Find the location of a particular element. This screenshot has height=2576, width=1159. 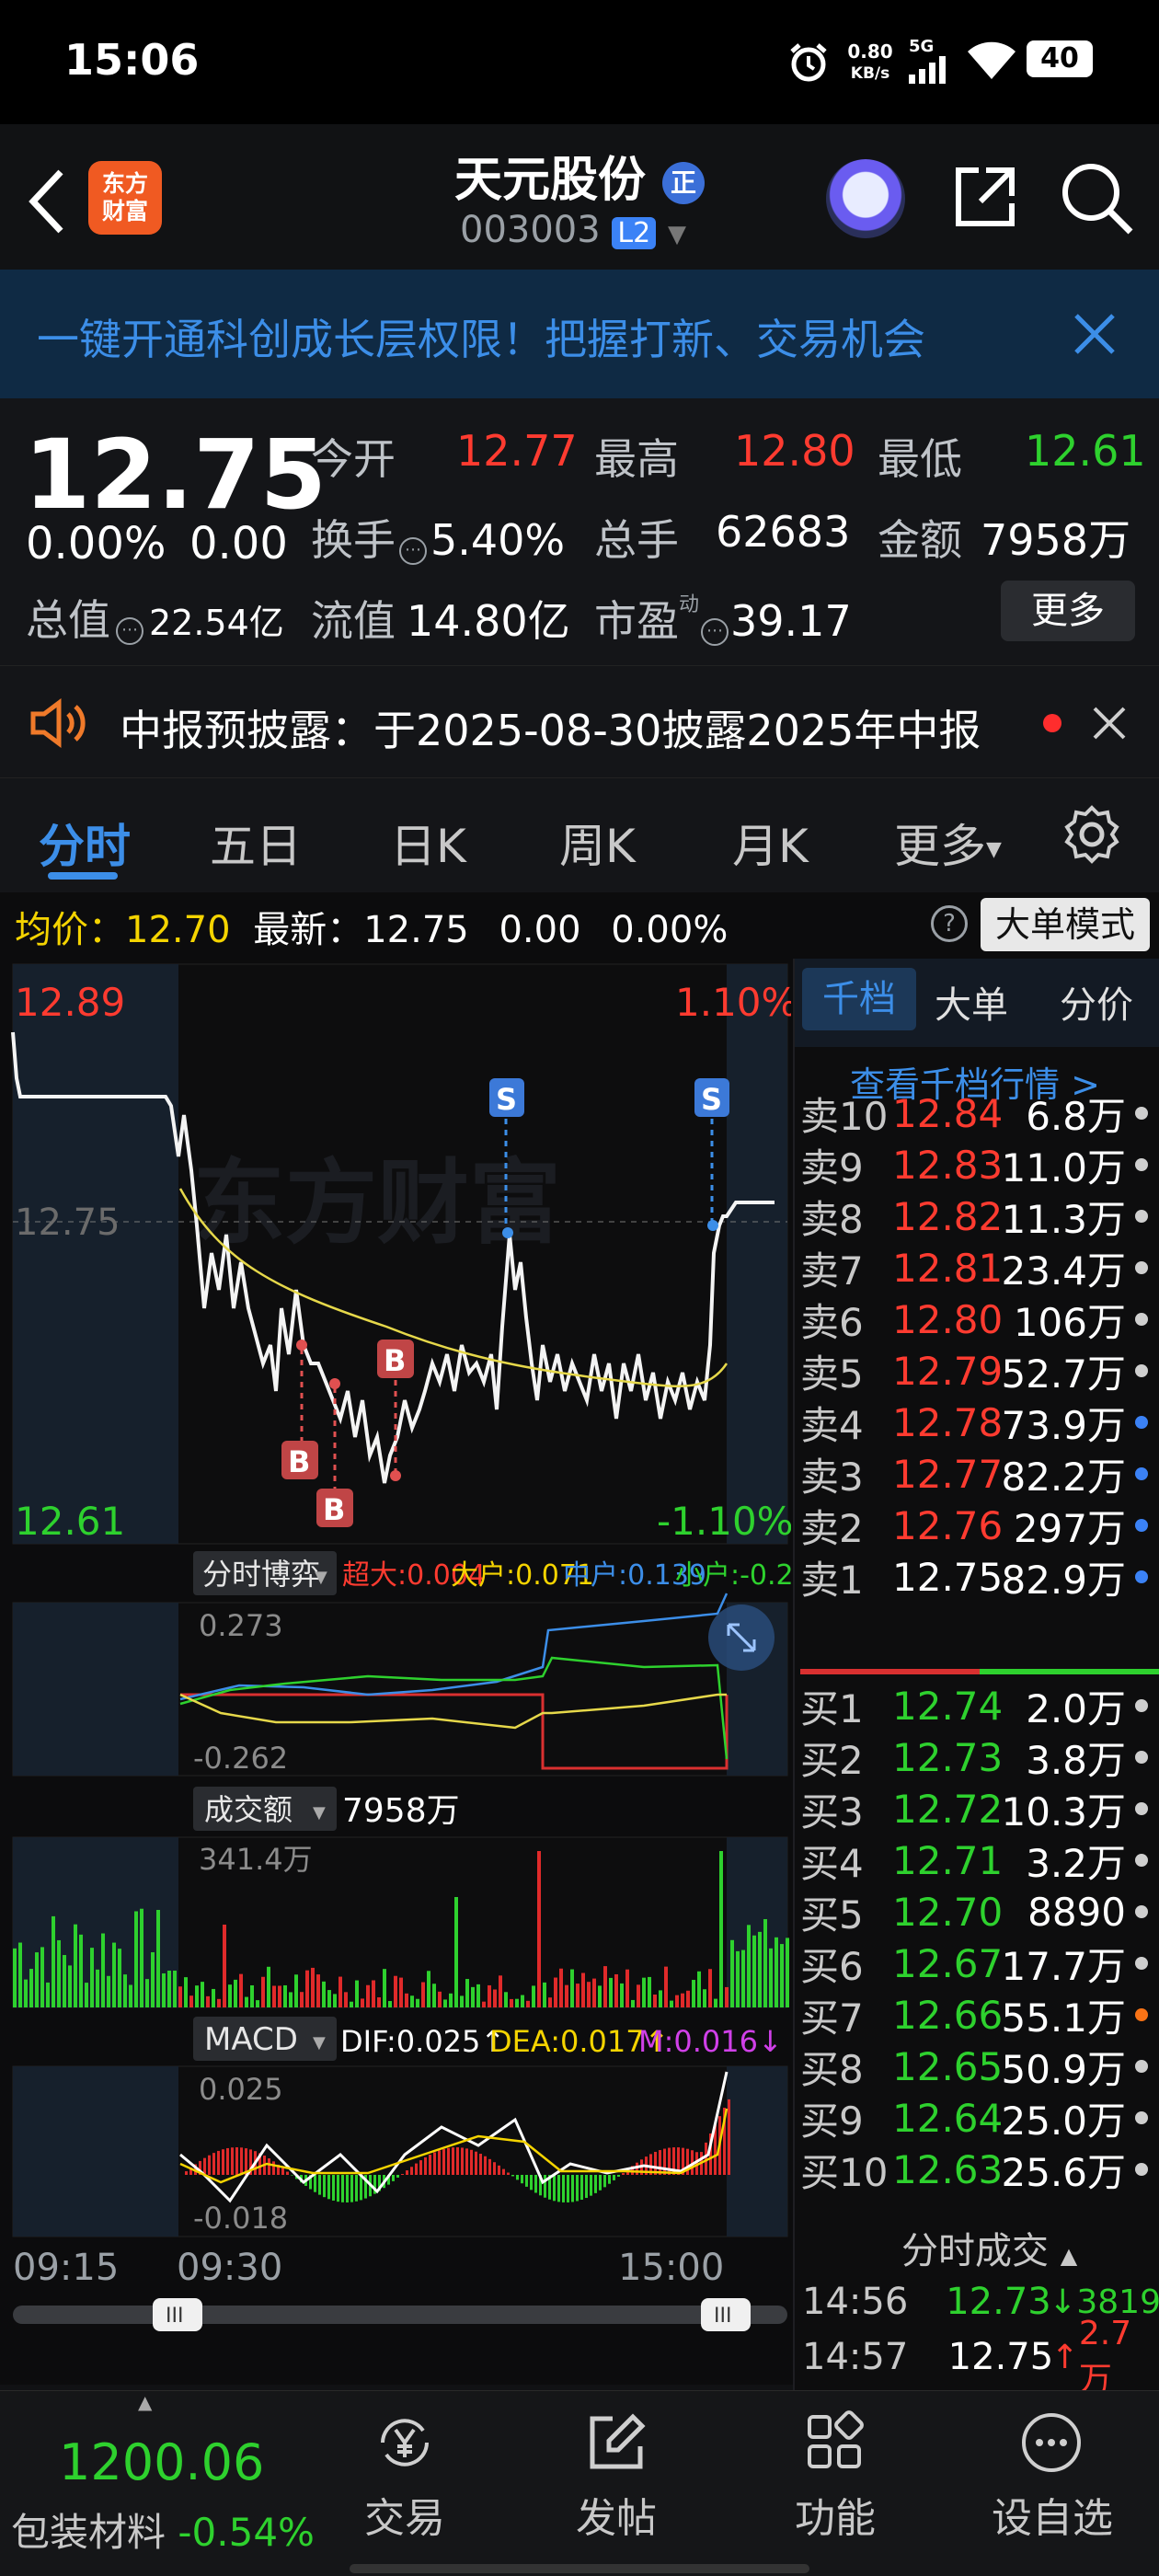

order-level: 买6 is located at coordinates (832, 1966).